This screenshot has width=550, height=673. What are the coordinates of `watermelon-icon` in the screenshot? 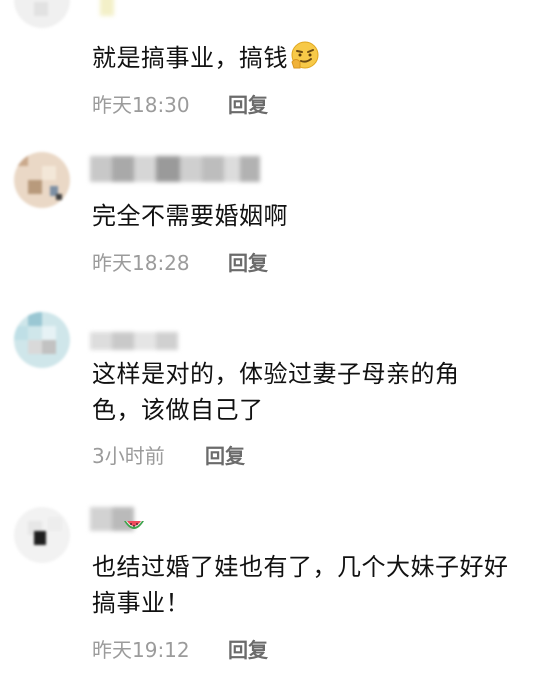 It's located at (134, 526).